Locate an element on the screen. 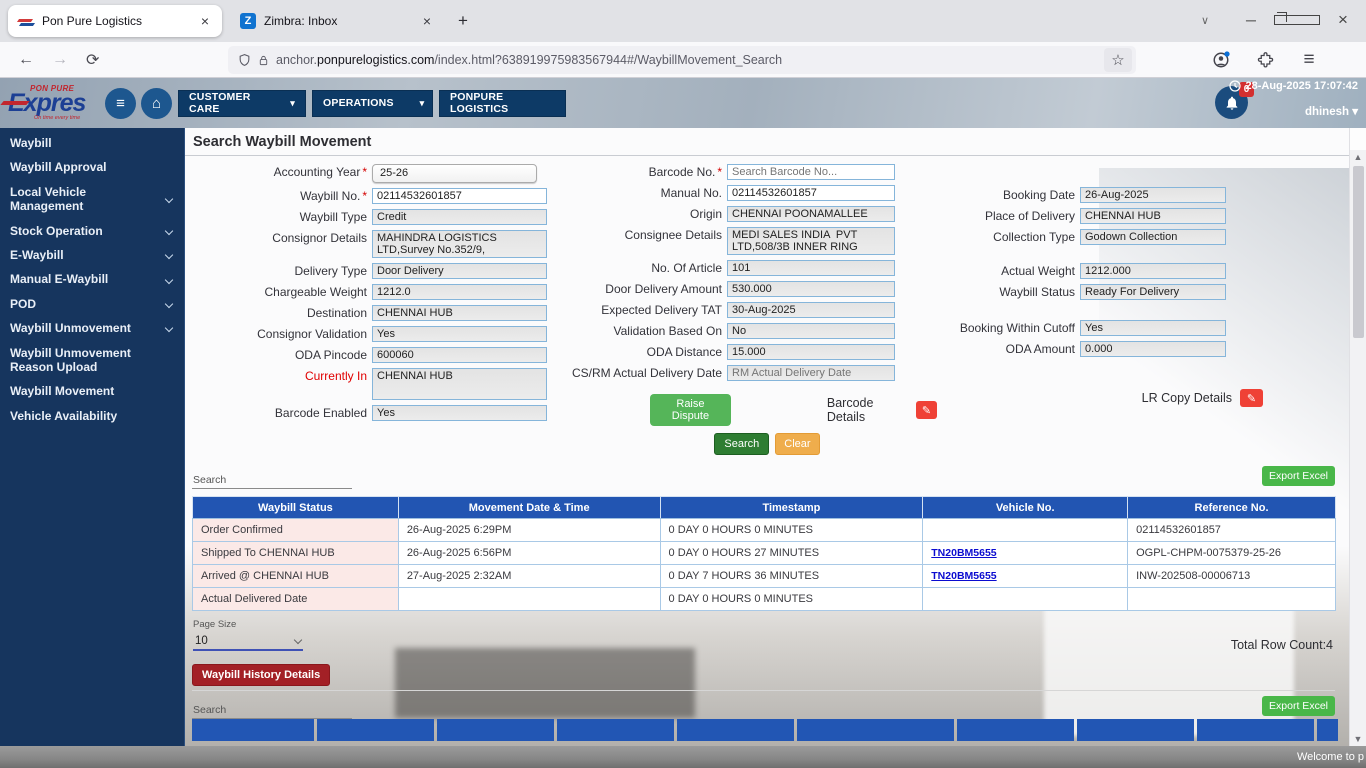 Image resolution: width=1366 pixels, height=768 pixels. ponpure-expres-logo: PON PURE Expres On time every time is located at coordinates (50, 103).